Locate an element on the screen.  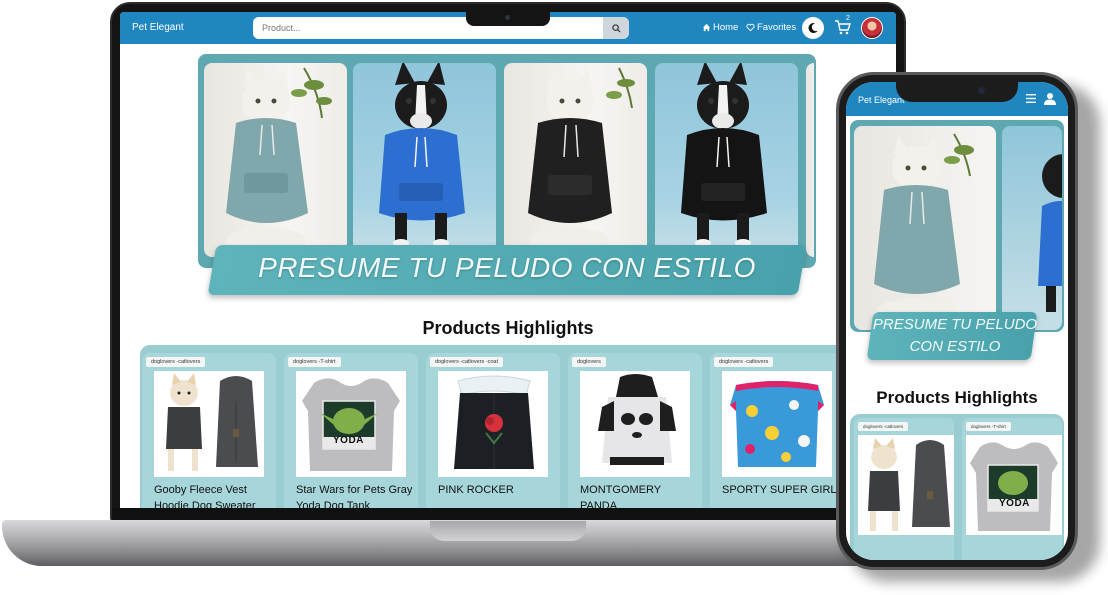
mobile-product-image-fleece-vest is located at coordinates (906, 485).